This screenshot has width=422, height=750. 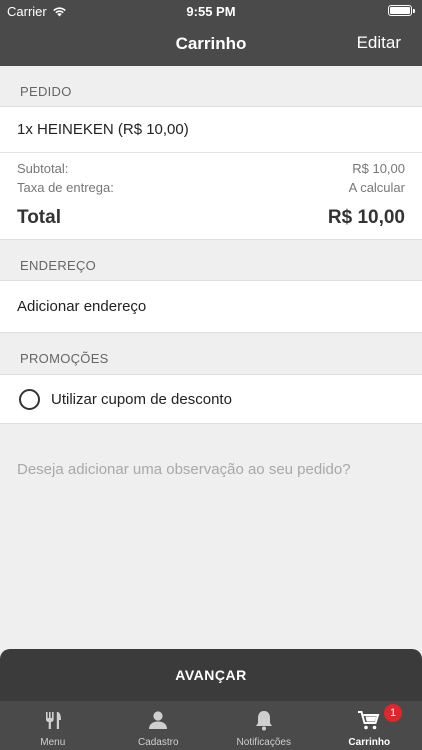 I want to click on cart-icon, so click(x=369, y=720).